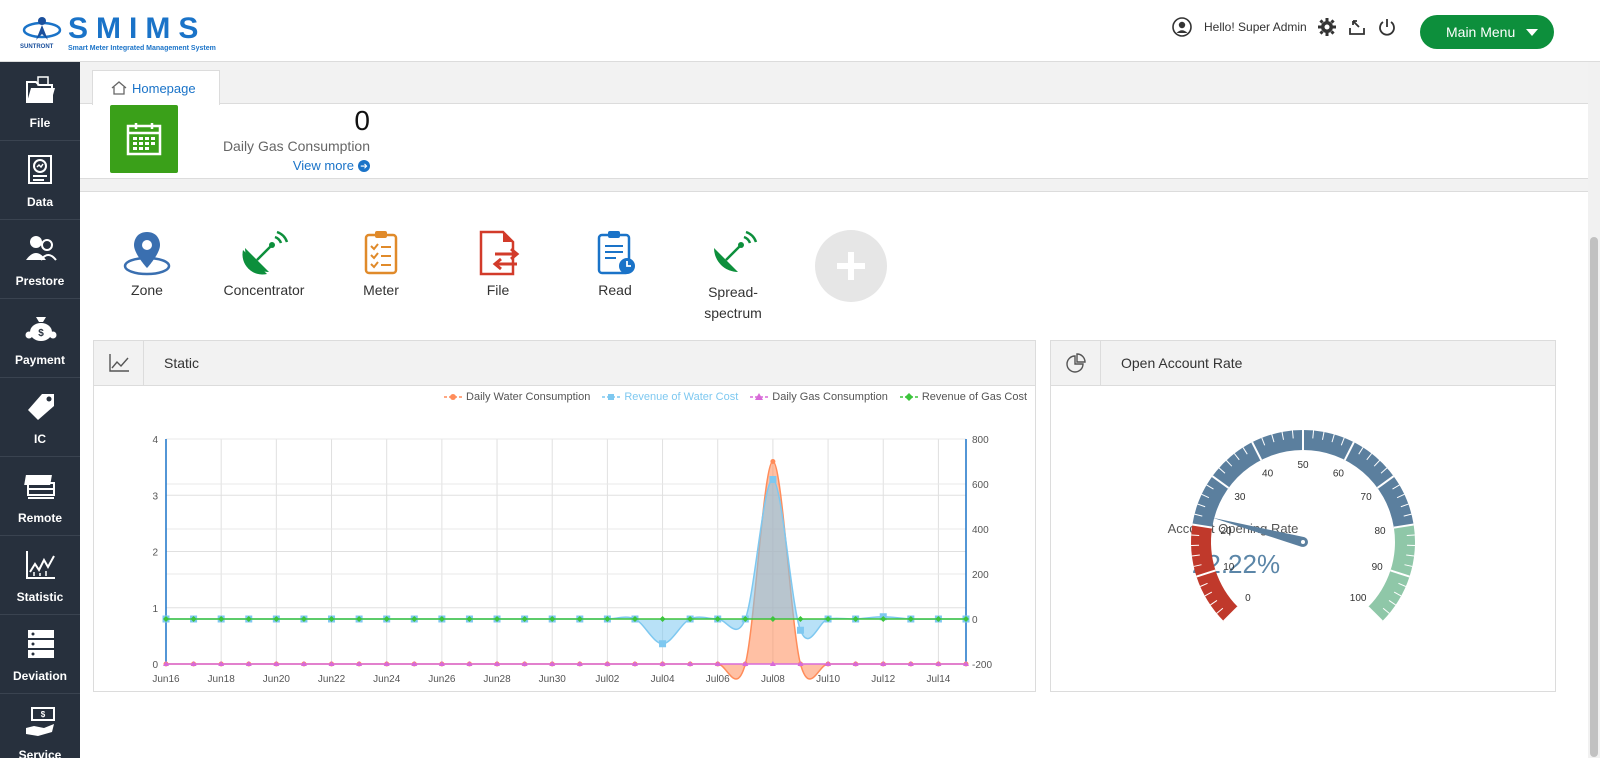 The image size is (1600, 758). Describe the element at coordinates (1248, 598) in the screenshot. I see `gauge-tick-label: 0` at that location.